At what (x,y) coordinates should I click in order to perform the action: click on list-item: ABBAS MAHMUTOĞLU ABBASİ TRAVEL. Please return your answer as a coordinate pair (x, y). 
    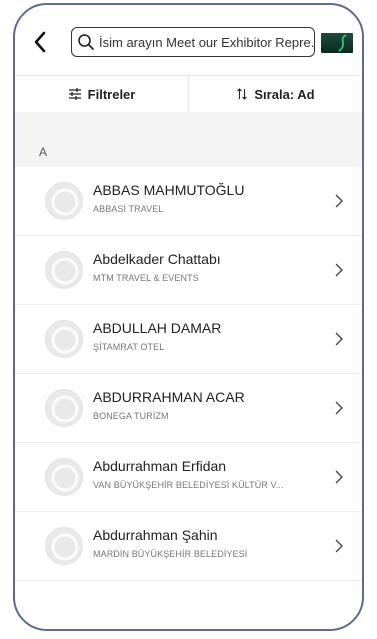
    Looking at the image, I should click on (188, 201).